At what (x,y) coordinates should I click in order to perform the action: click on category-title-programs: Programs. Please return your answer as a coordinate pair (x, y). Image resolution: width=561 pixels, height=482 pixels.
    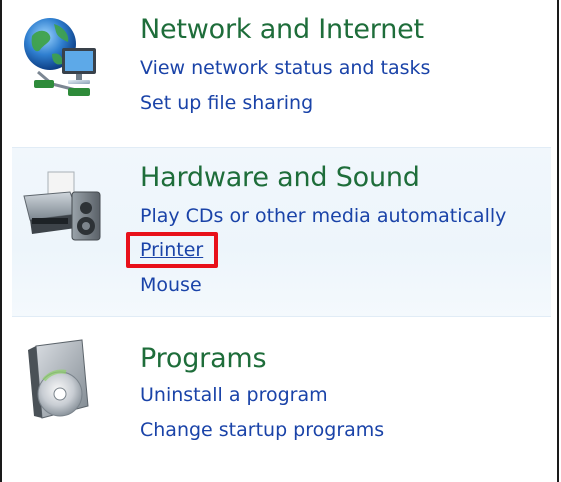
    Looking at the image, I should click on (203, 358).